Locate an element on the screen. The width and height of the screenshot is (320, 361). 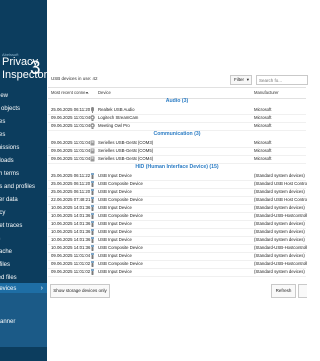
group-header: Communication (3) is located at coordinates (177, 134).